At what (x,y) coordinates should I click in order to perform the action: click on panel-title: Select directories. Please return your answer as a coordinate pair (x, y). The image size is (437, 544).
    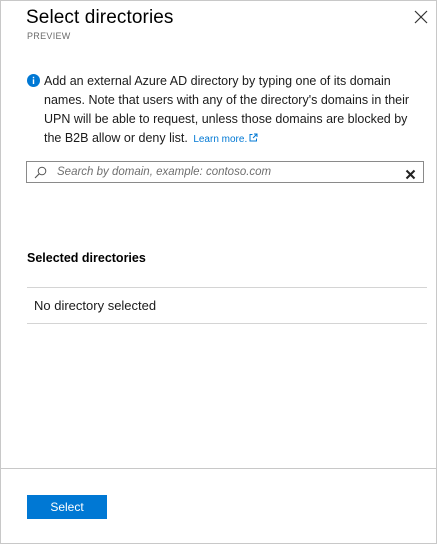
    Looking at the image, I should click on (100, 17).